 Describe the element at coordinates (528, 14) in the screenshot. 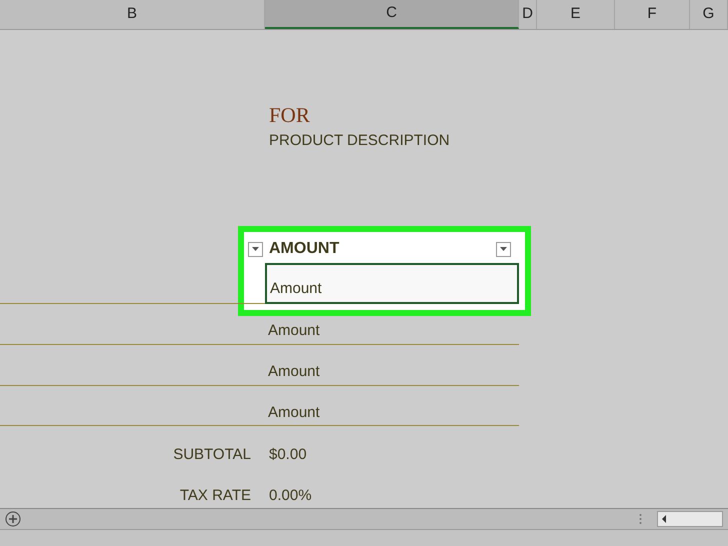

I see `column-header: D` at that location.